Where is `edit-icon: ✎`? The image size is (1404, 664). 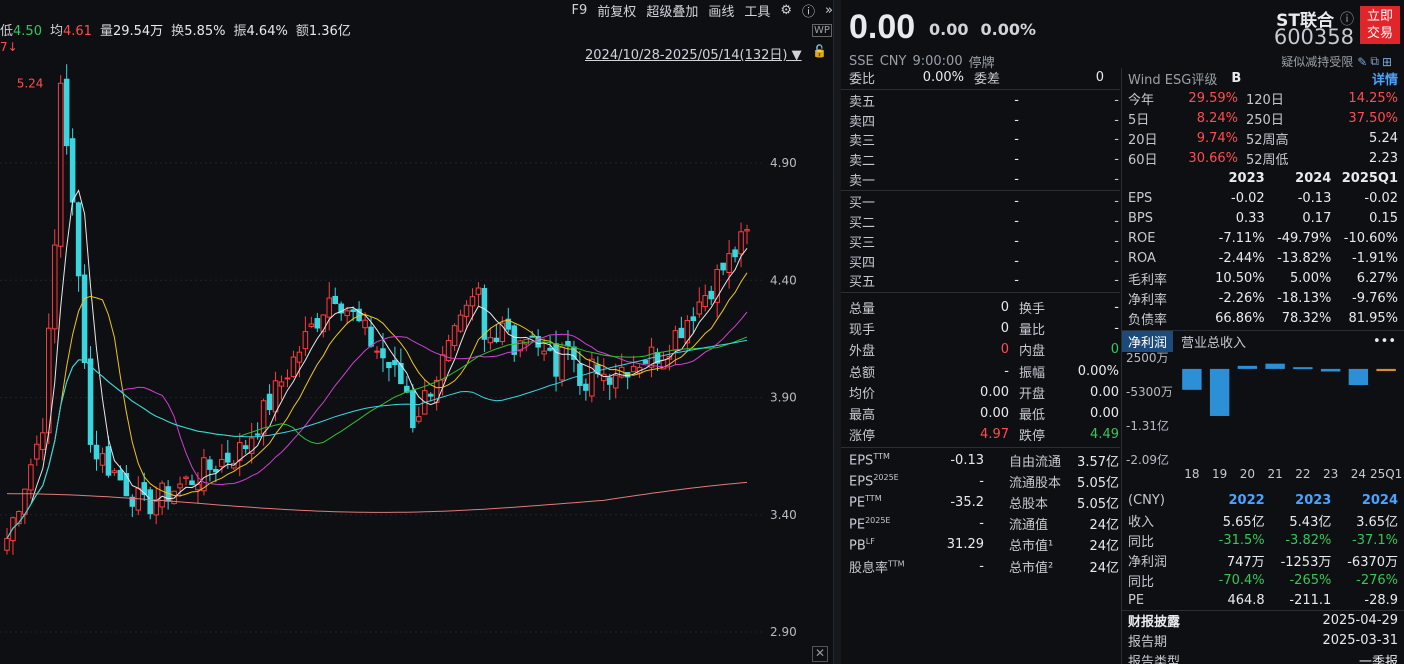
edit-icon: ✎ is located at coordinates (1362, 62).